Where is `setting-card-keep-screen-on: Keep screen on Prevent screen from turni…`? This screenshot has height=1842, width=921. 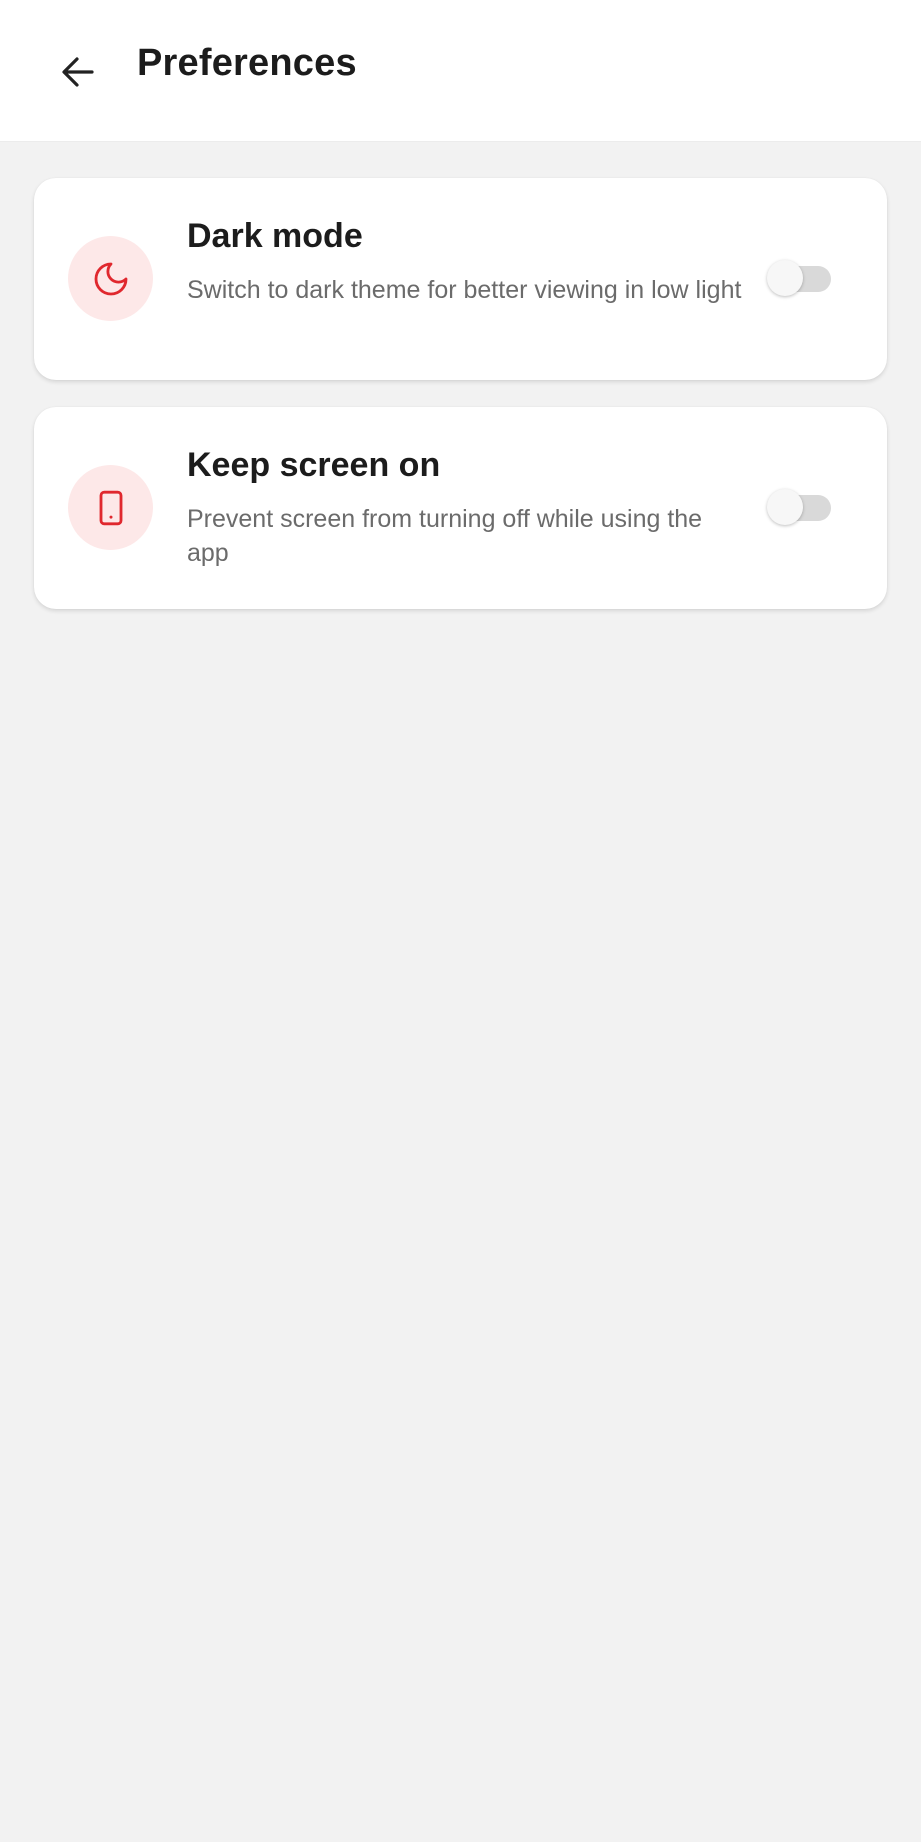 setting-card-keep-screen-on: Keep screen on Prevent screen from turni… is located at coordinates (460, 508).